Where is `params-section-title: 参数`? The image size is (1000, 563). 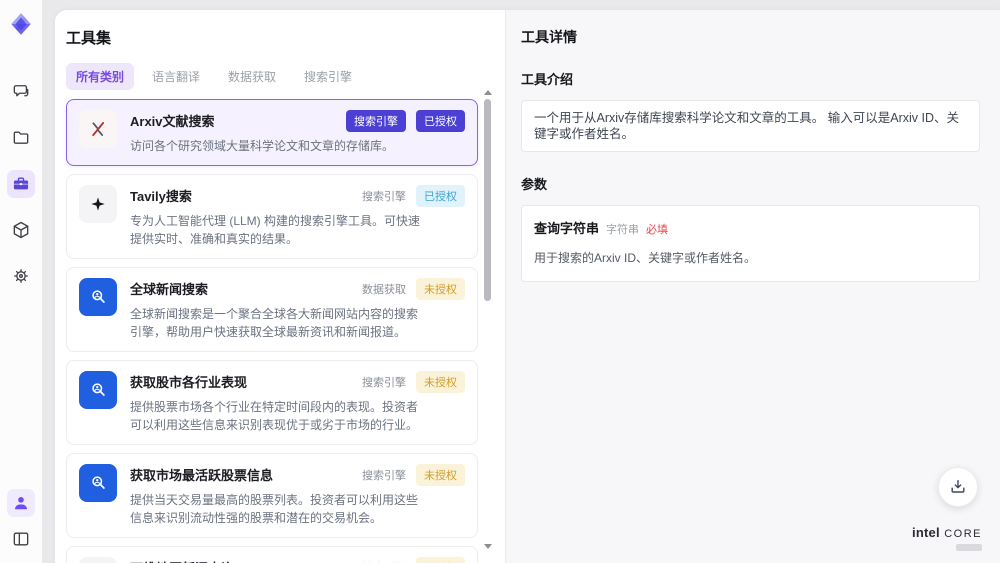
params-section-title: 参数 is located at coordinates (534, 184).